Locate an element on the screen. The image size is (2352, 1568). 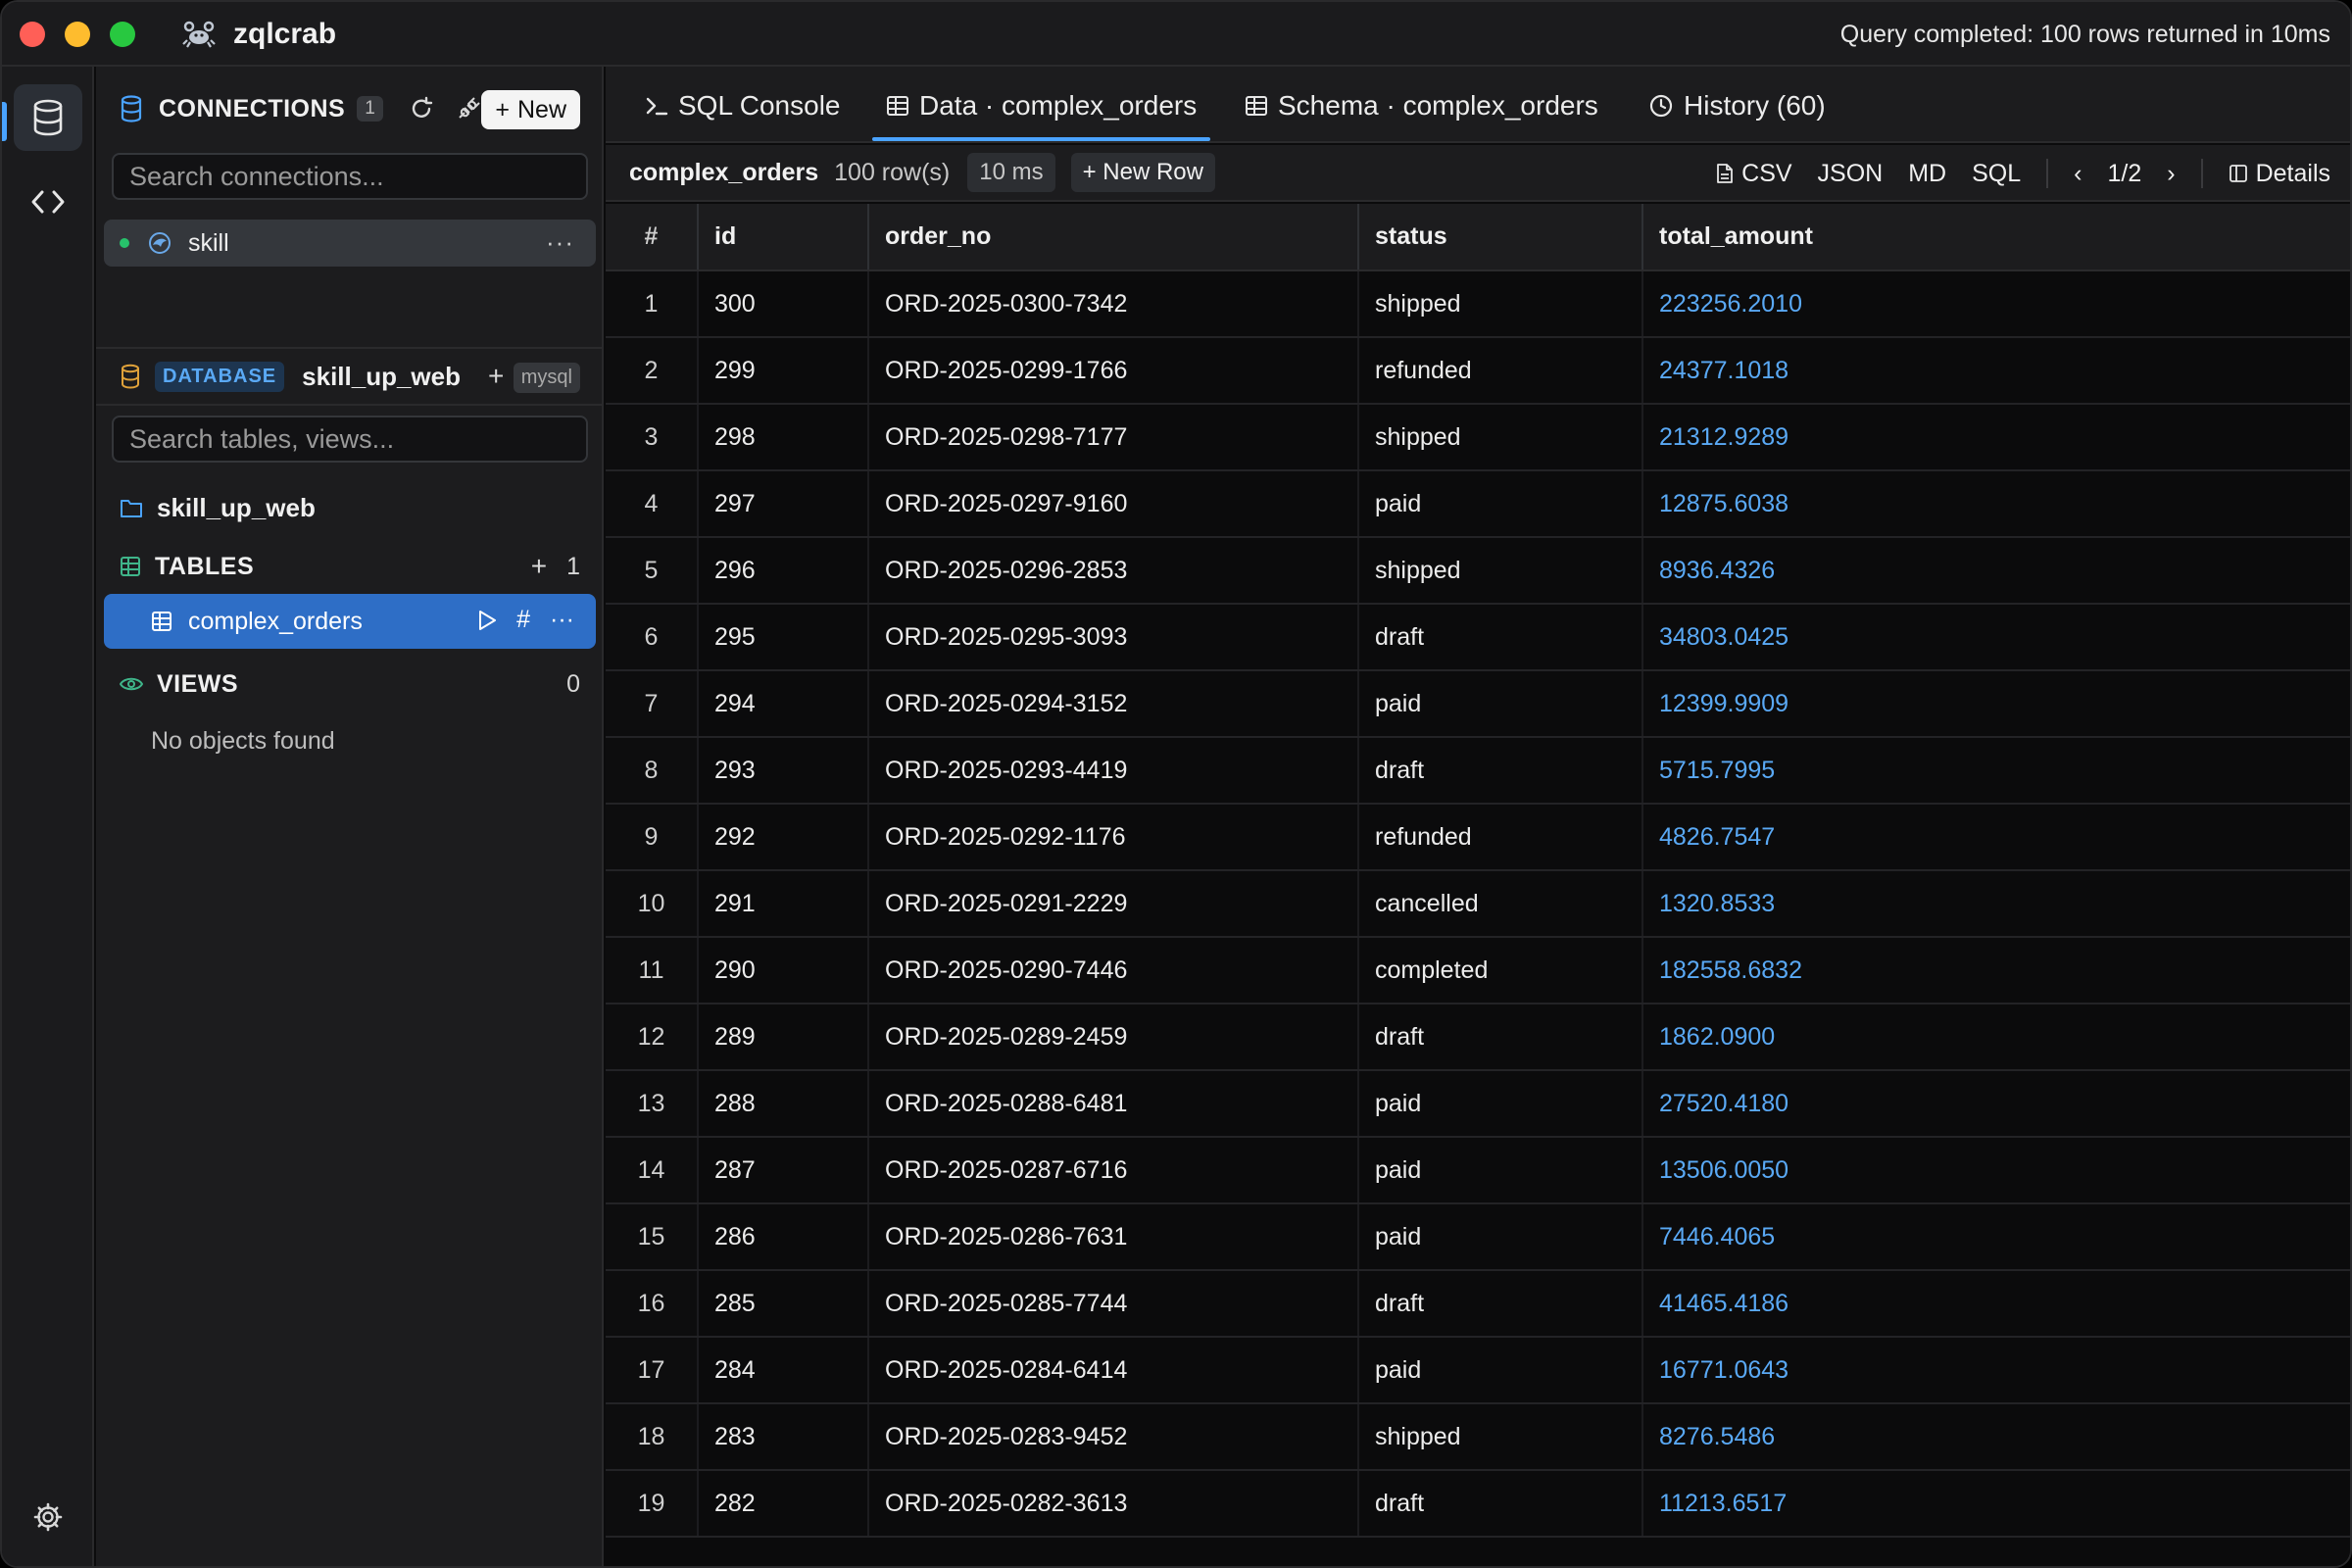
prev-page-icon: ‹ is located at coordinates (2078, 174).